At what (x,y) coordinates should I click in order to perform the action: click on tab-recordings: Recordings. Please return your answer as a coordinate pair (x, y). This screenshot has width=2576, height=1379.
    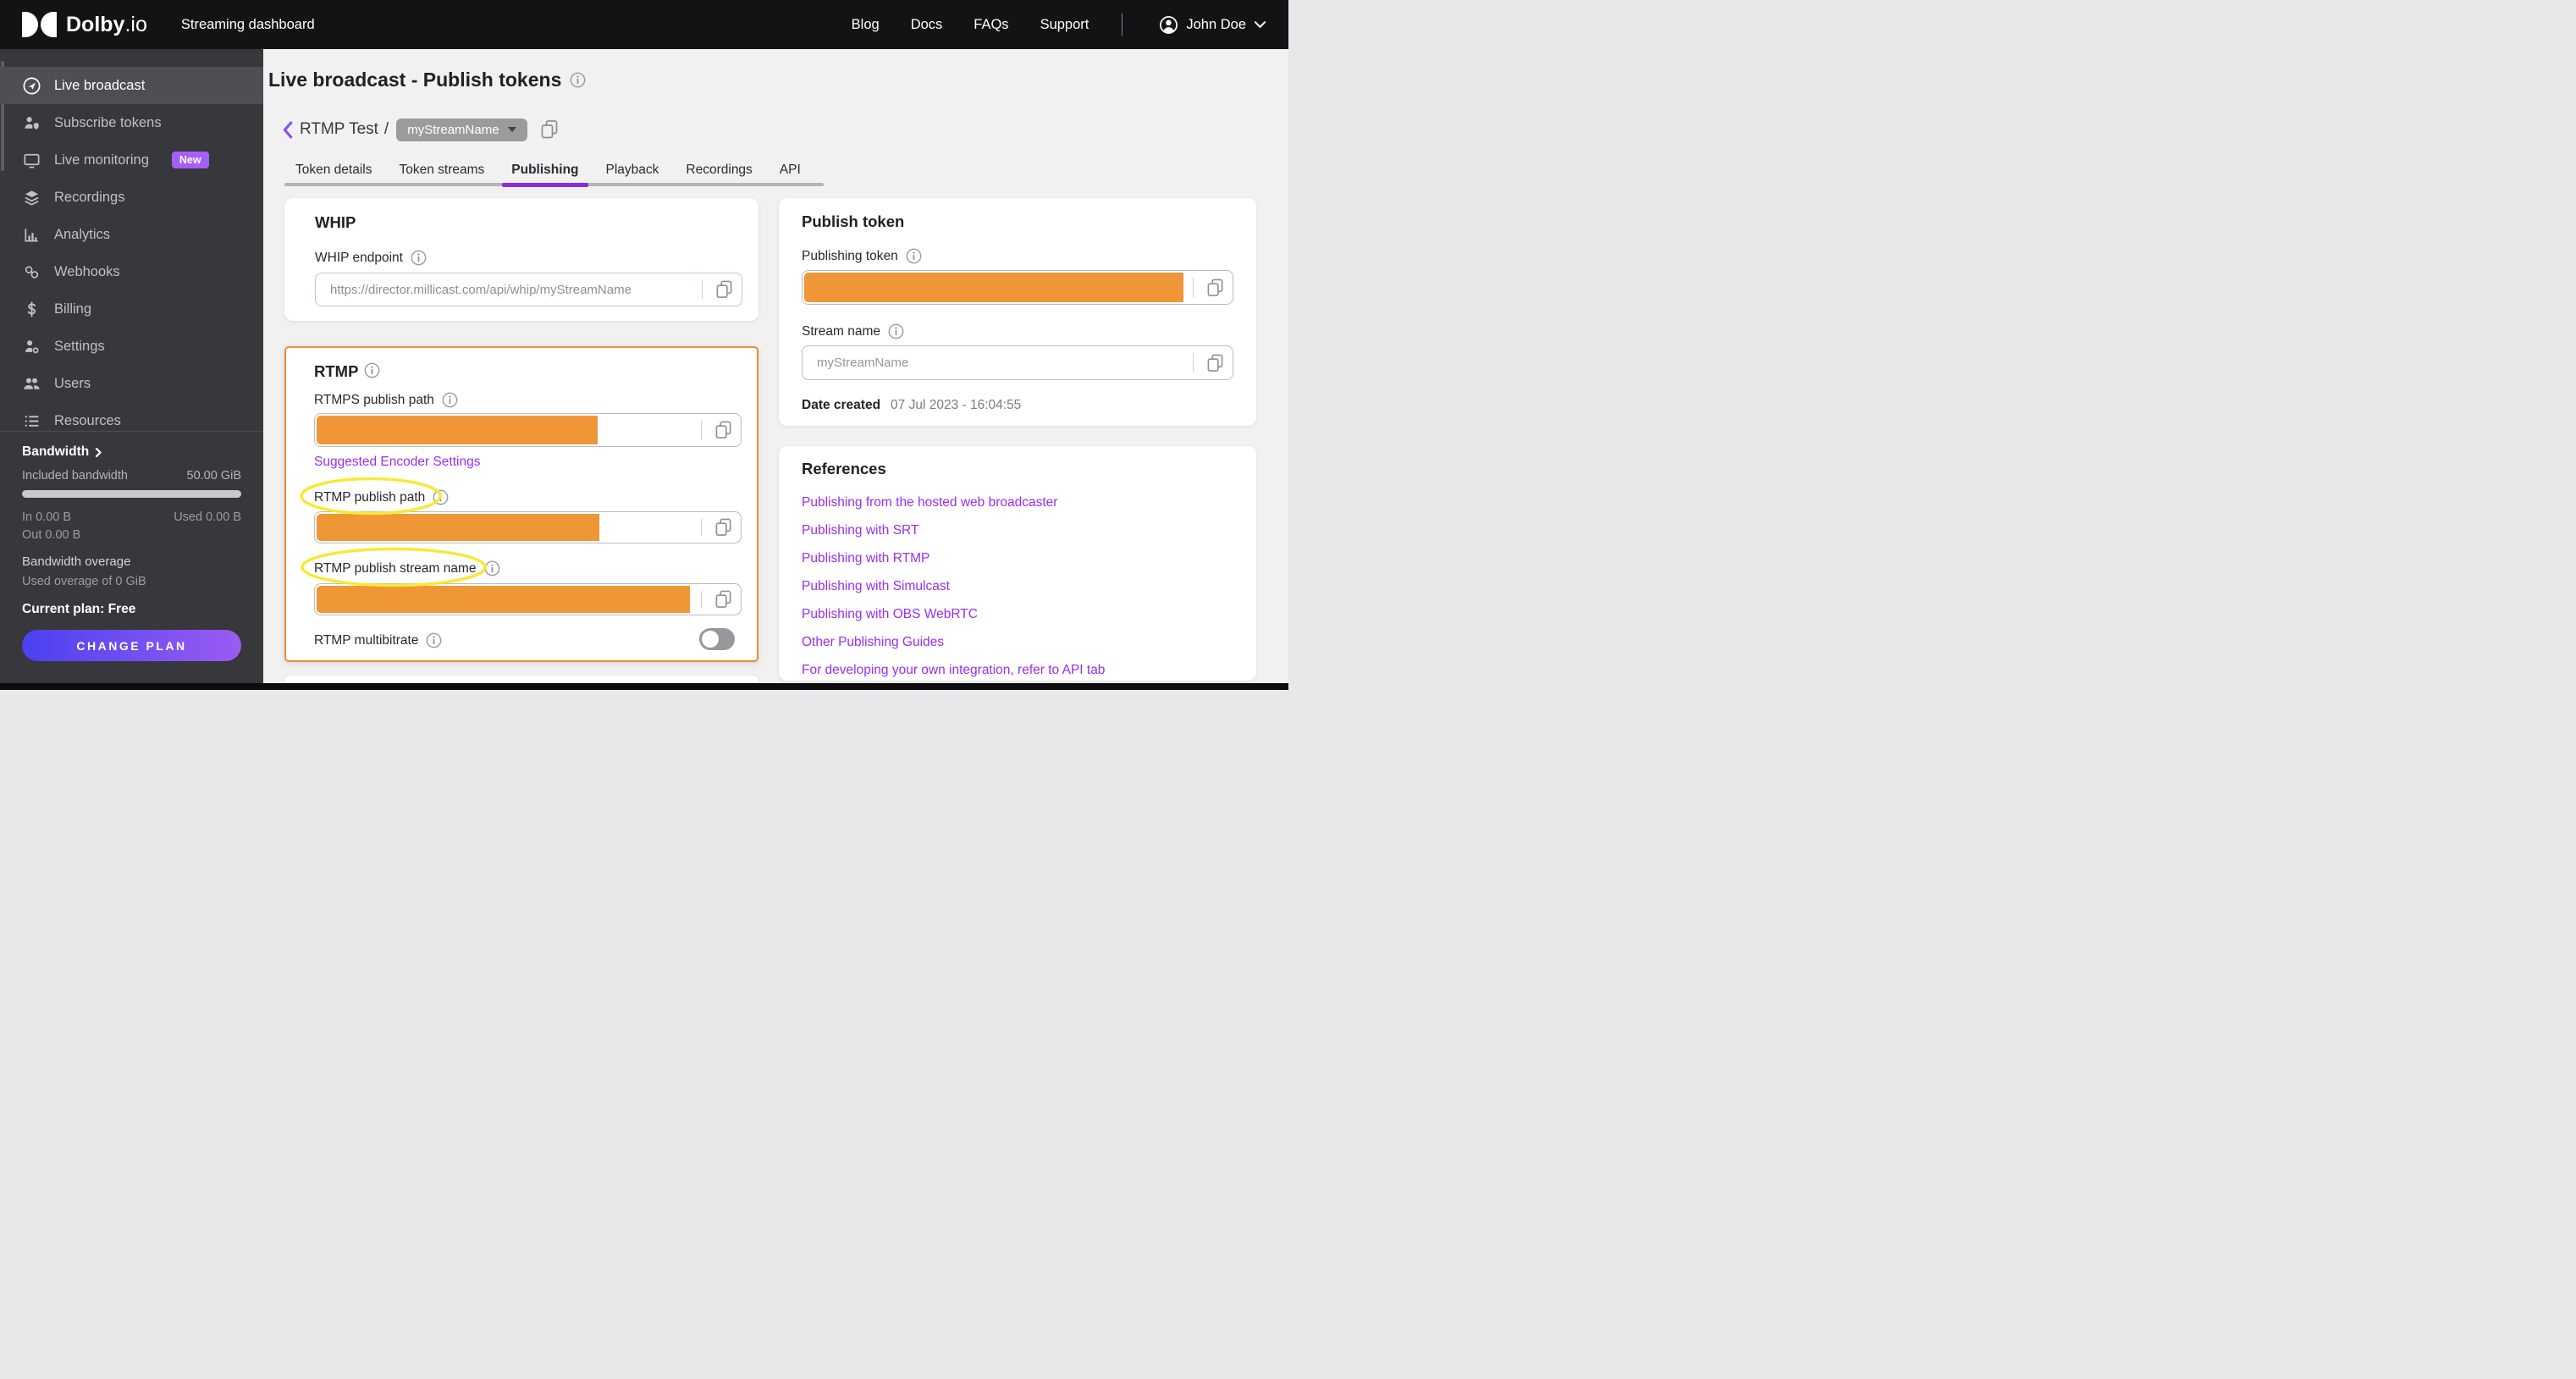
    Looking at the image, I should click on (719, 170).